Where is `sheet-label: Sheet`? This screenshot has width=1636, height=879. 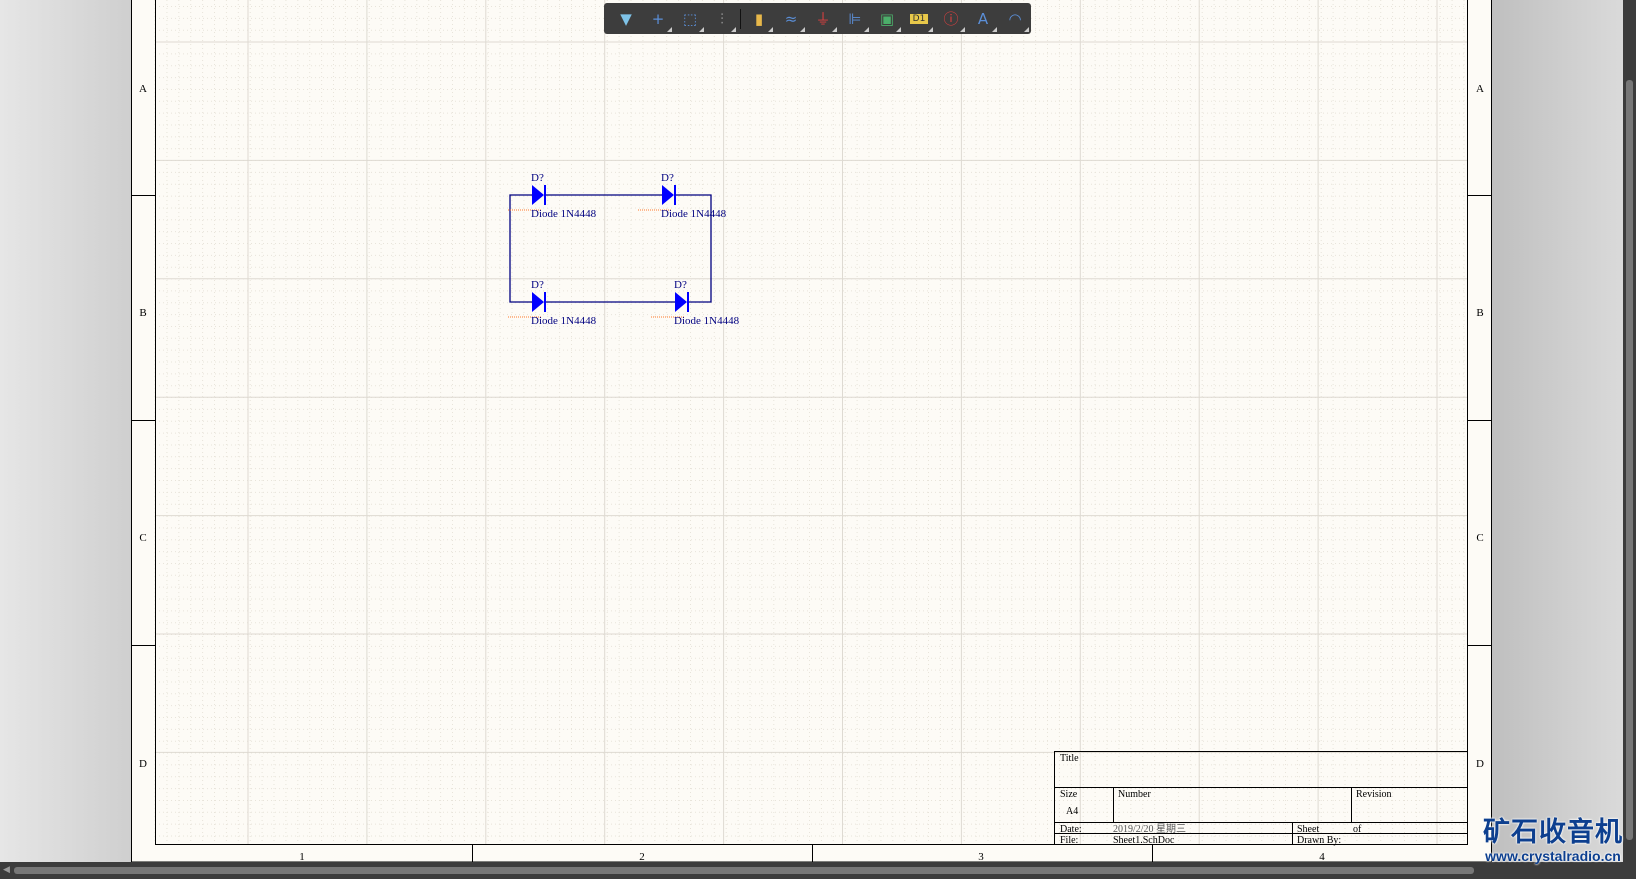
sheet-label: Sheet is located at coordinates (1308, 829).